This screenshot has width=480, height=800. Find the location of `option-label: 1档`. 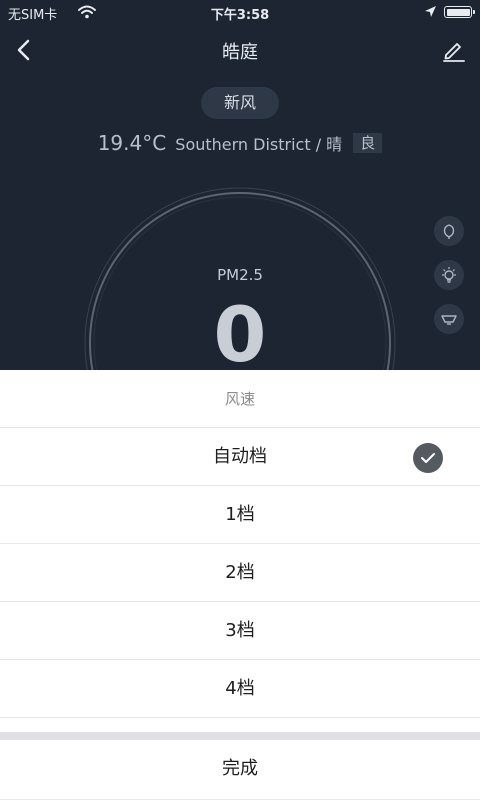

option-label: 1档 is located at coordinates (240, 514).